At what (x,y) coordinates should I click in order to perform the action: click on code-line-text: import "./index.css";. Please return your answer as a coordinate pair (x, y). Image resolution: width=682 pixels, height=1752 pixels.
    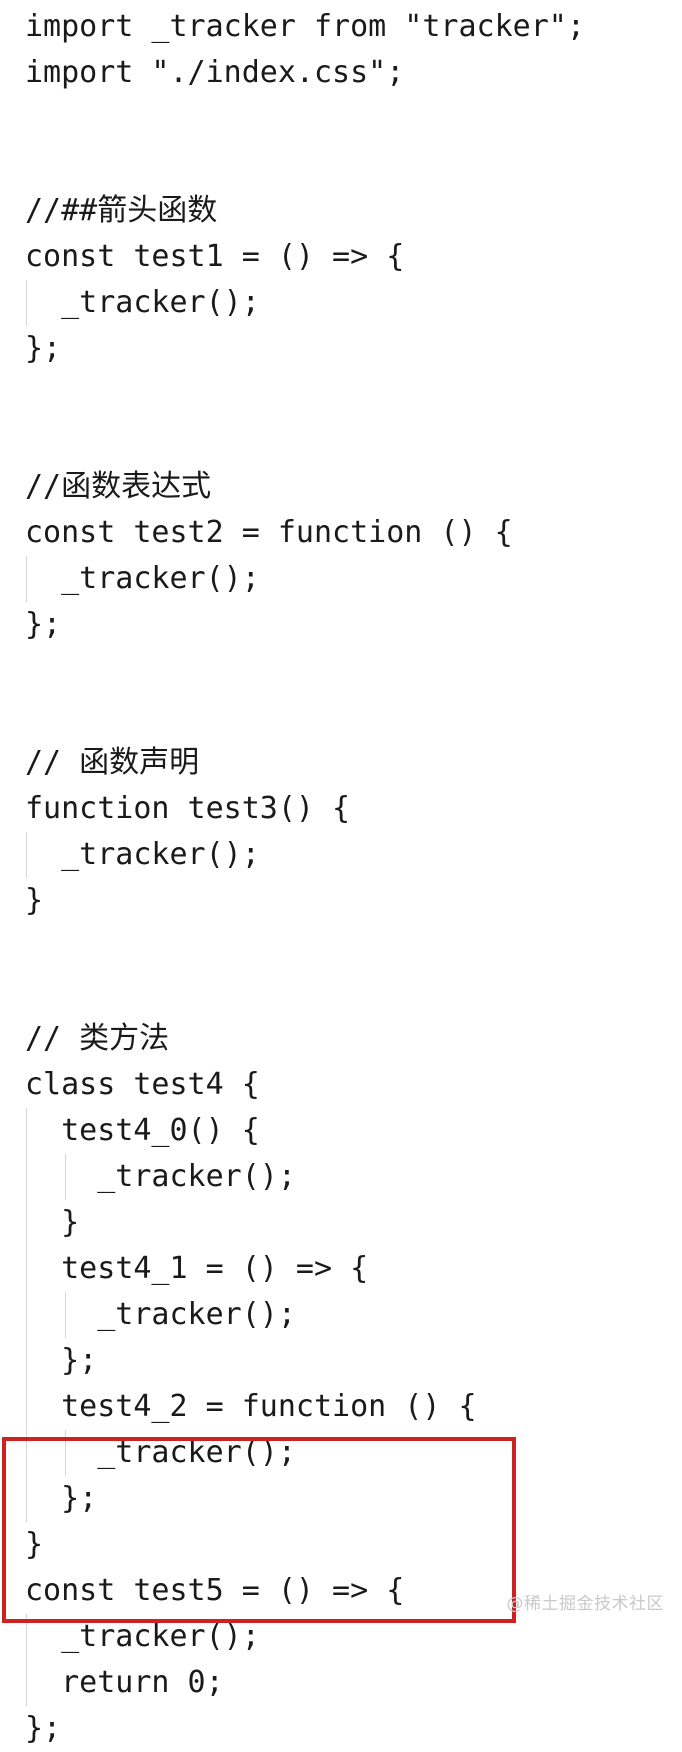
    Looking at the image, I should click on (215, 72).